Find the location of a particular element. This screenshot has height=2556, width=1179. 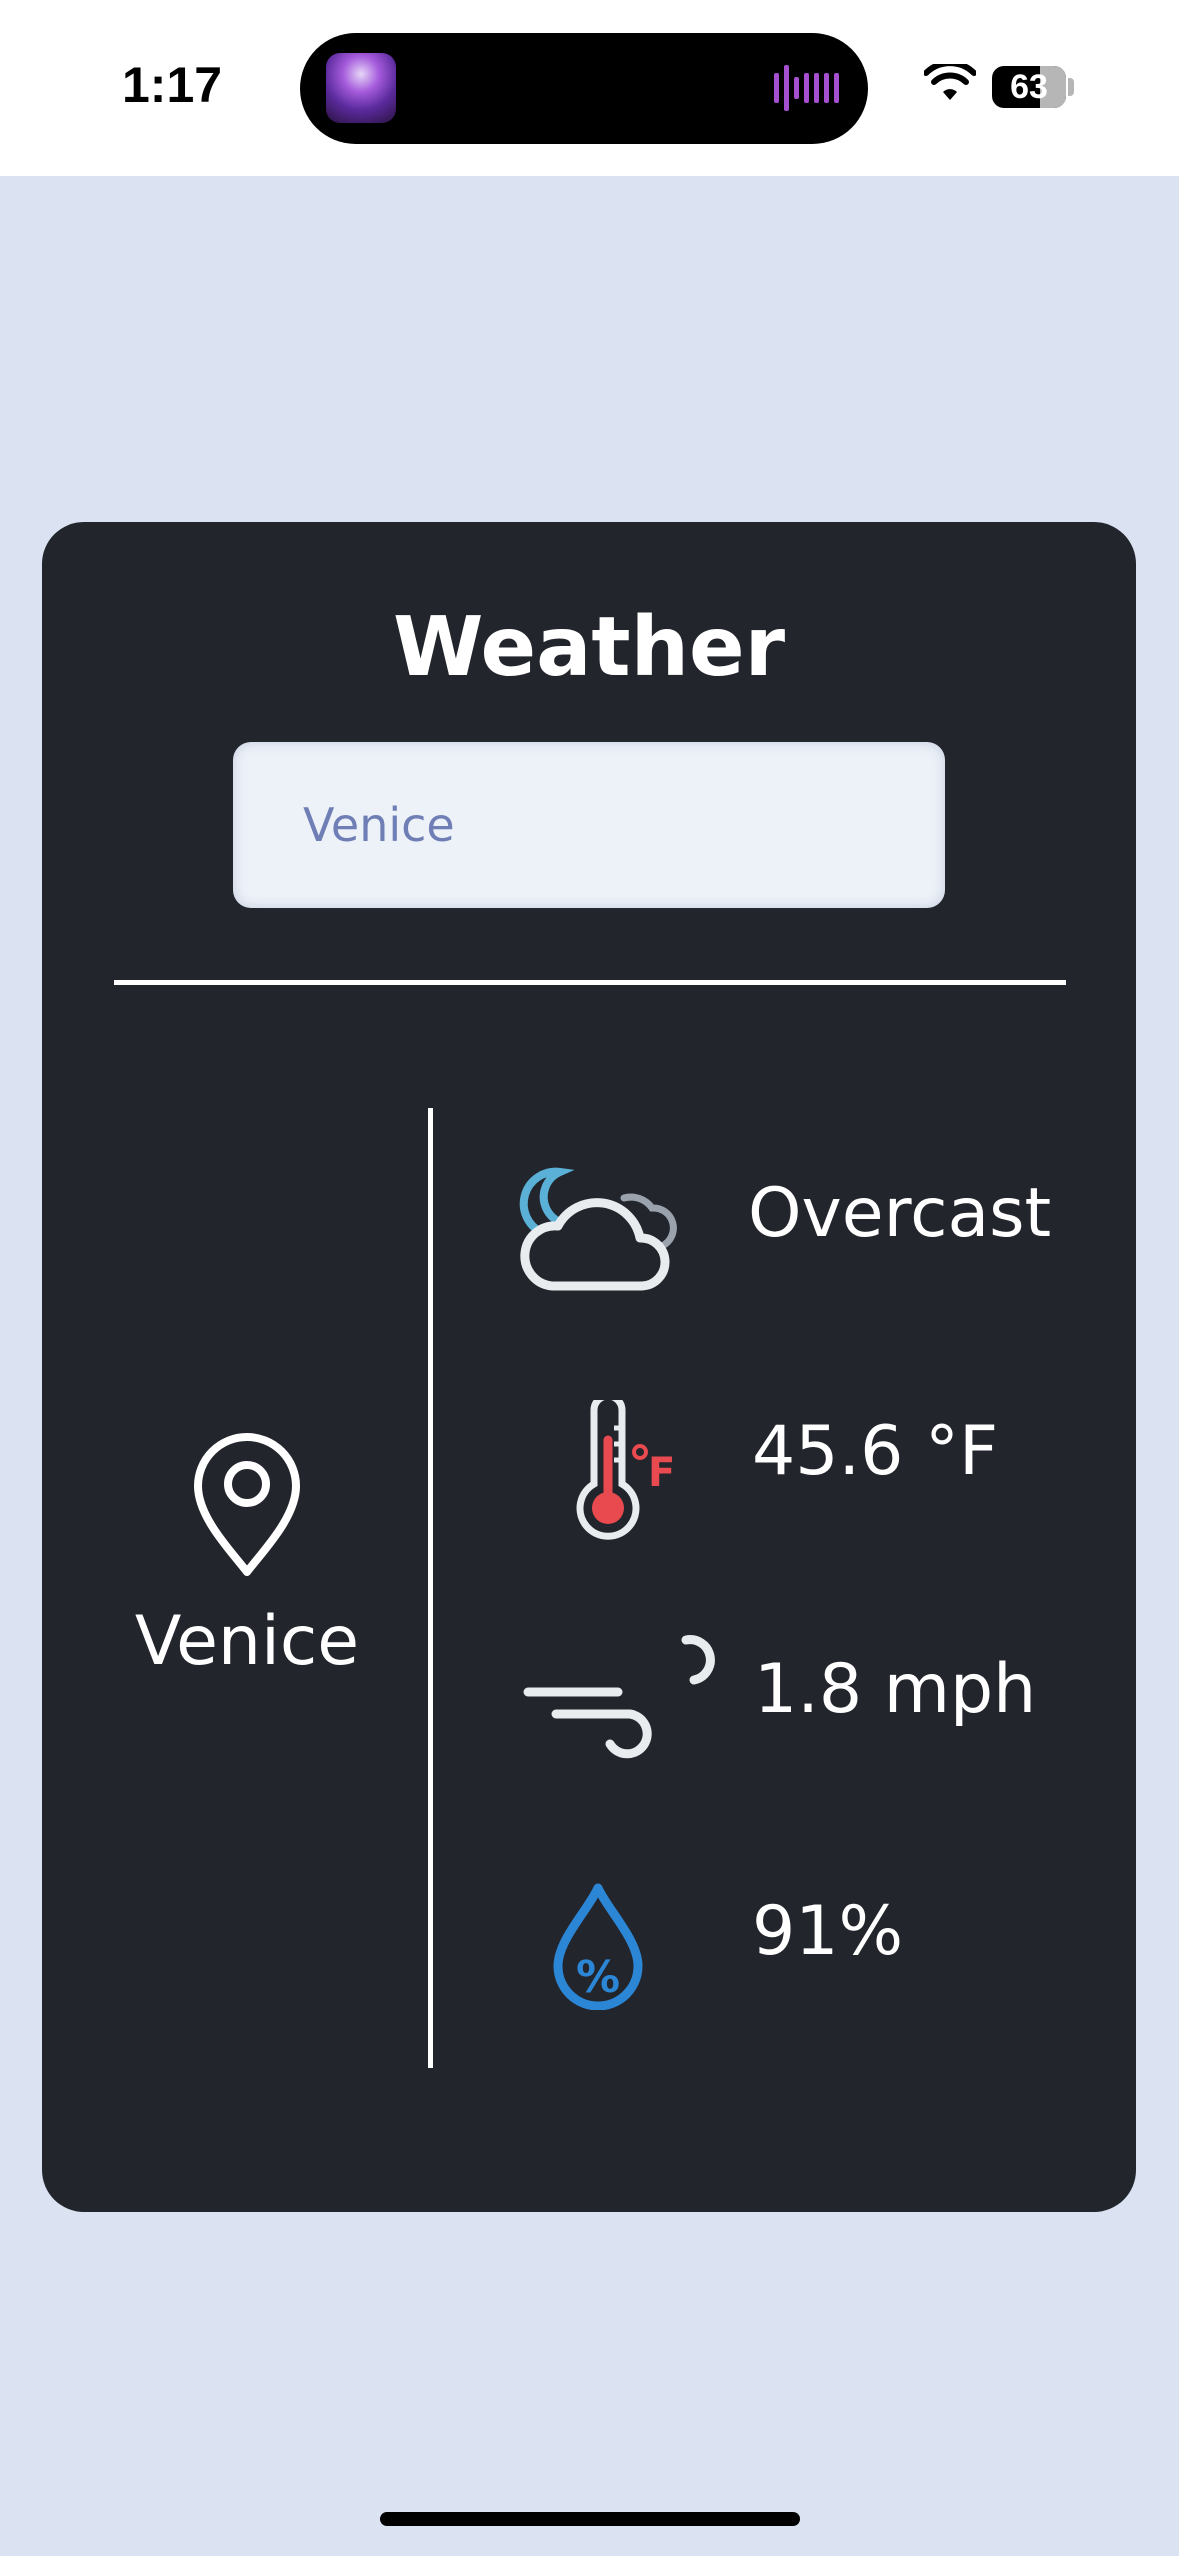

battery-cap is located at coordinates (1071, 87).